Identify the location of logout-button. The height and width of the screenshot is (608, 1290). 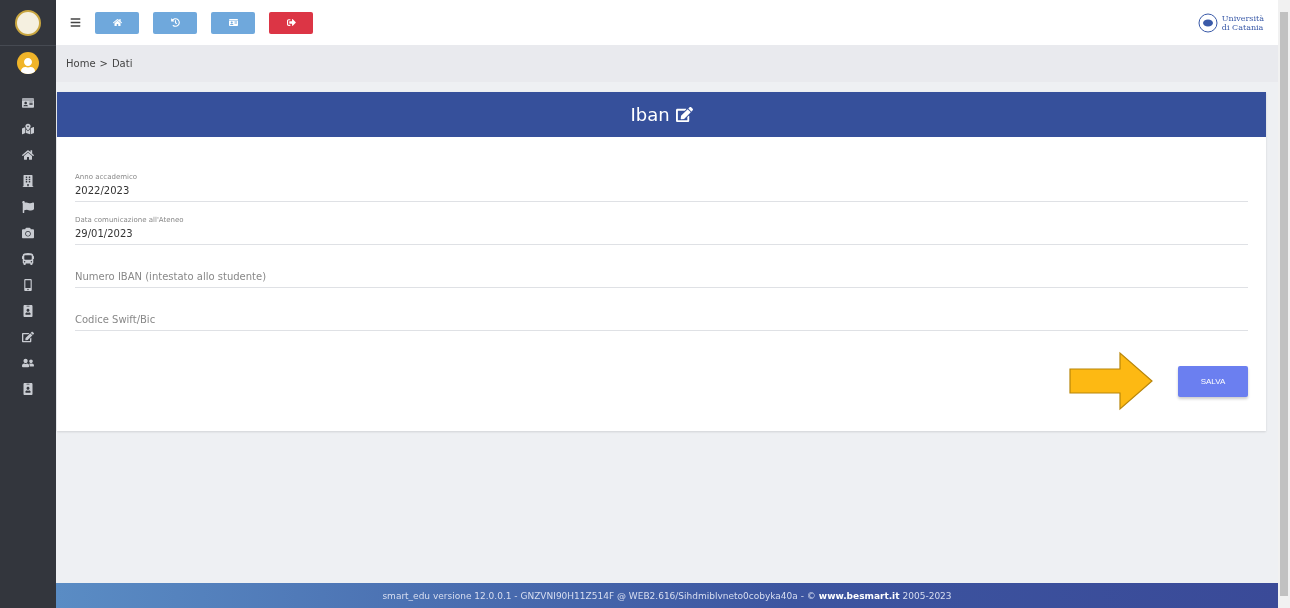
(291, 22).